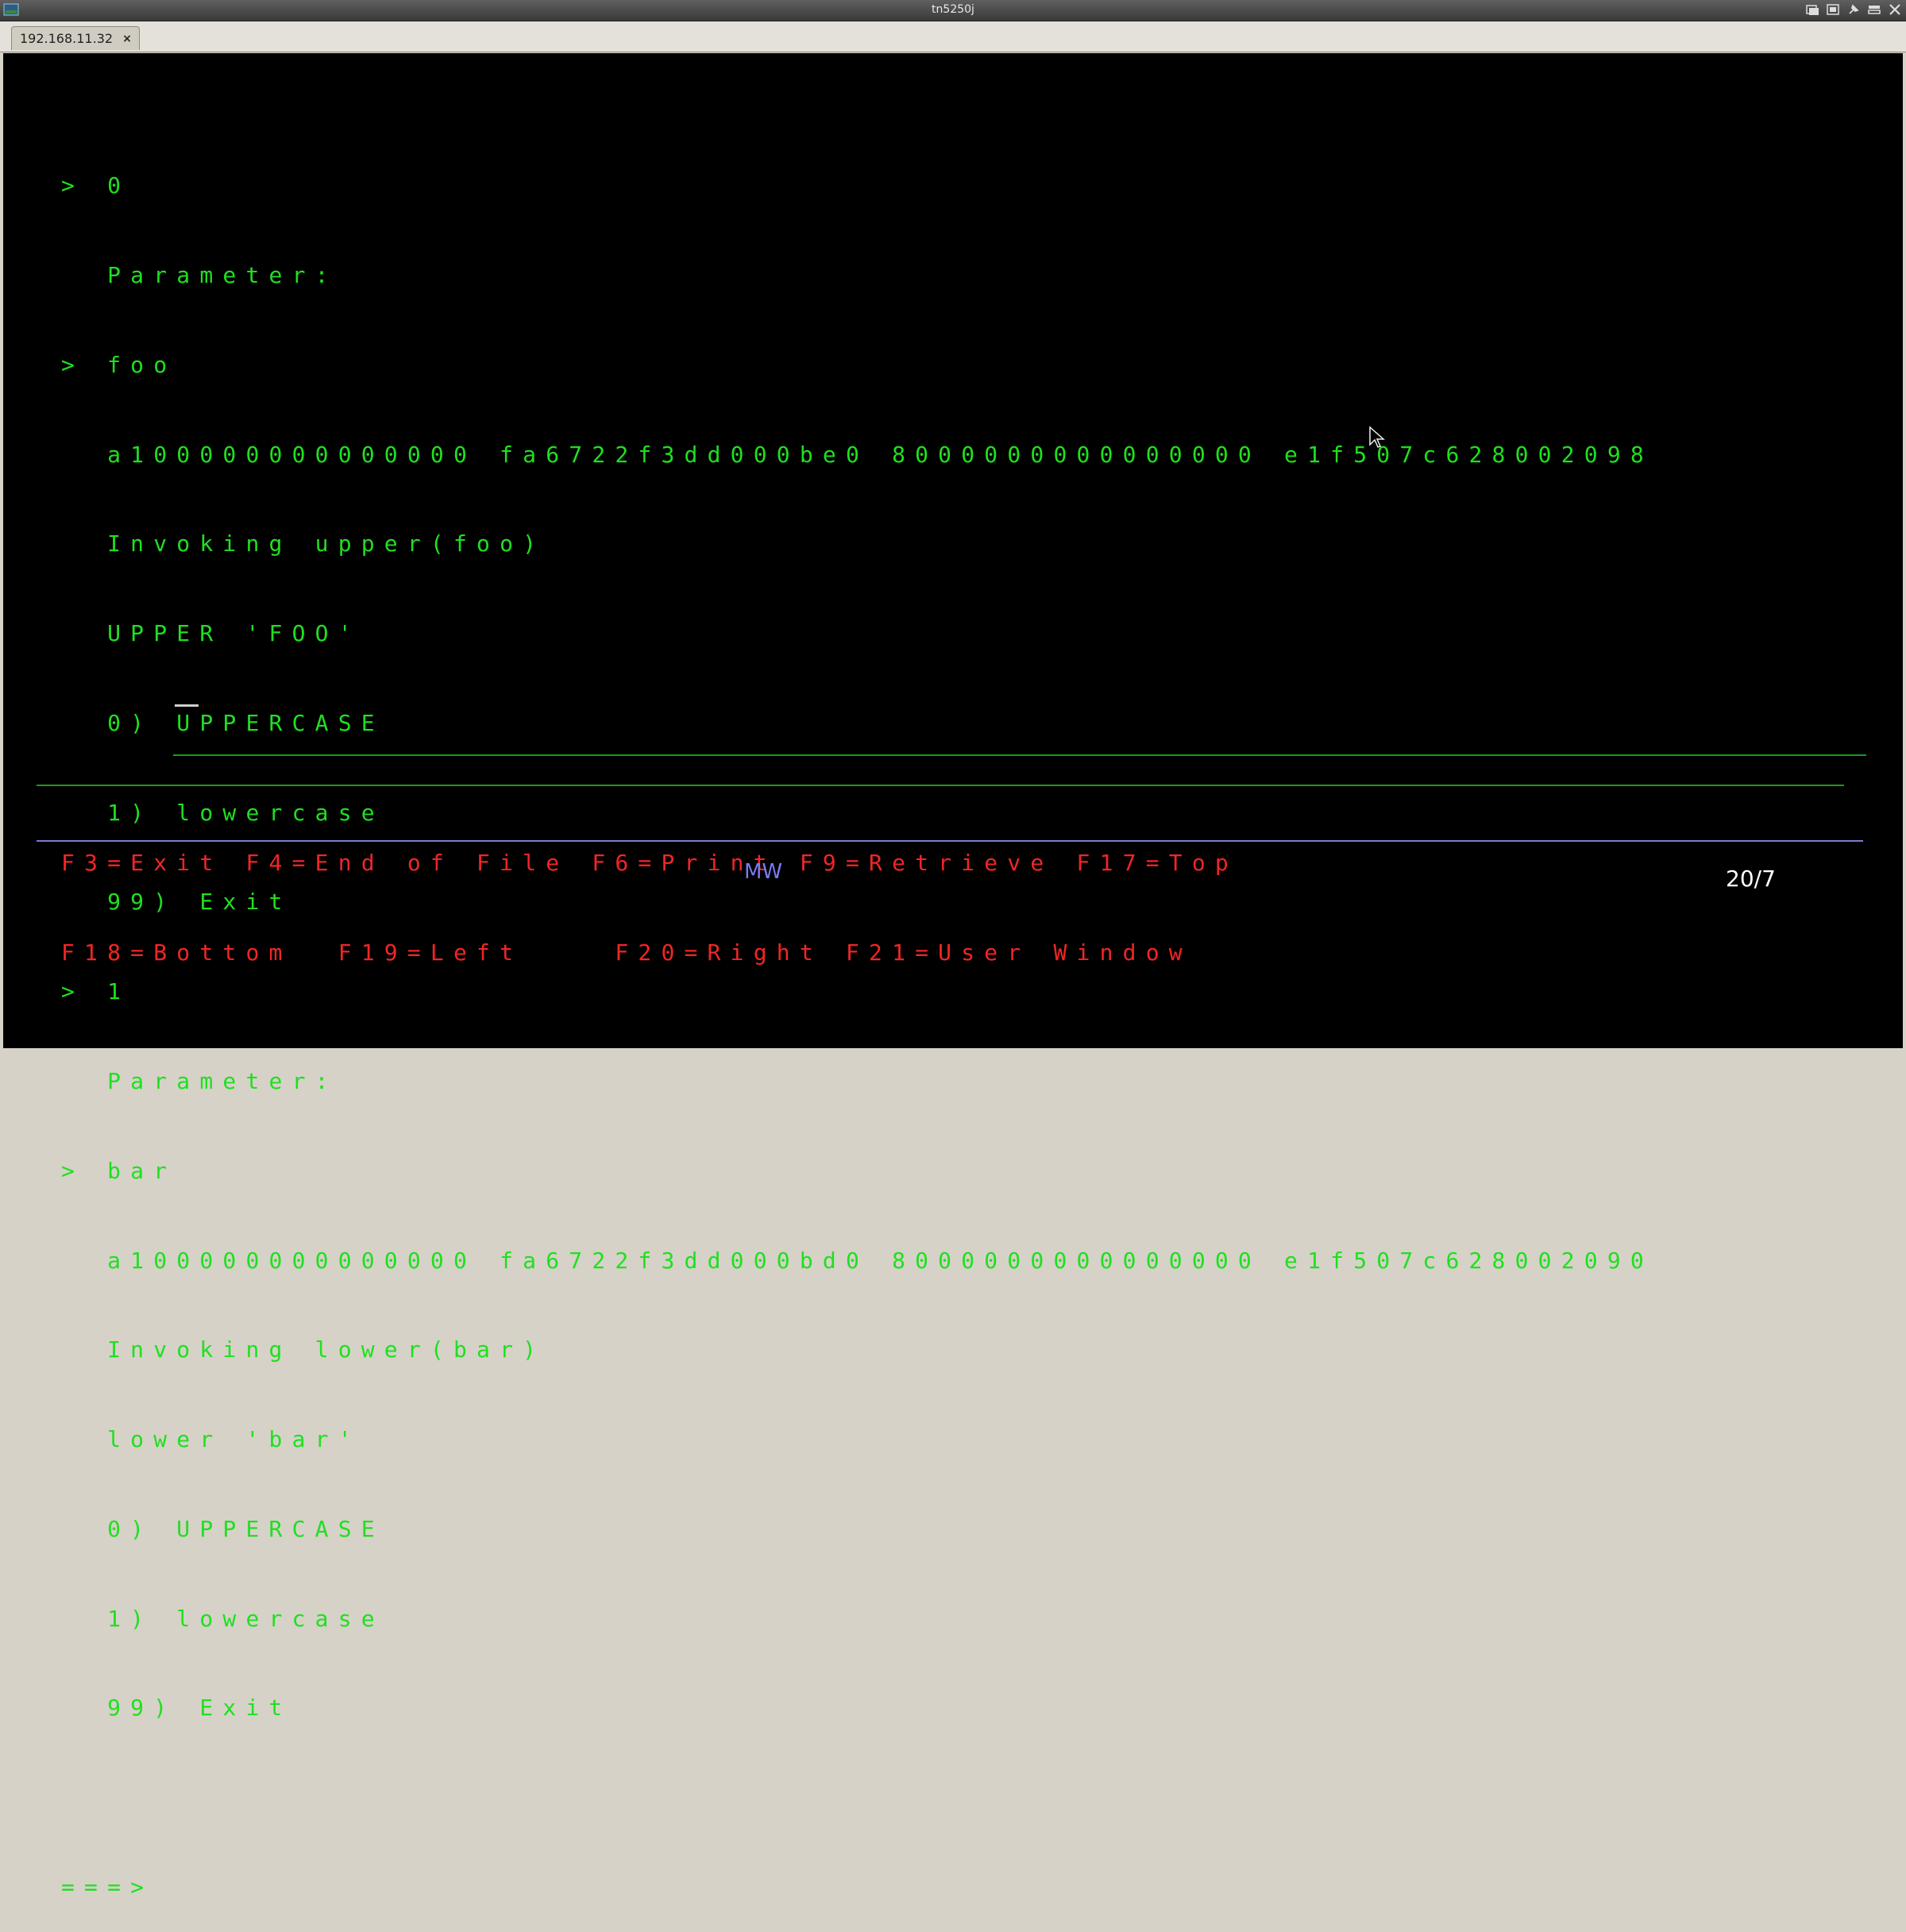 The image size is (1906, 1932). Describe the element at coordinates (107, 1887) in the screenshot. I see `command-prompt: ===>` at that location.